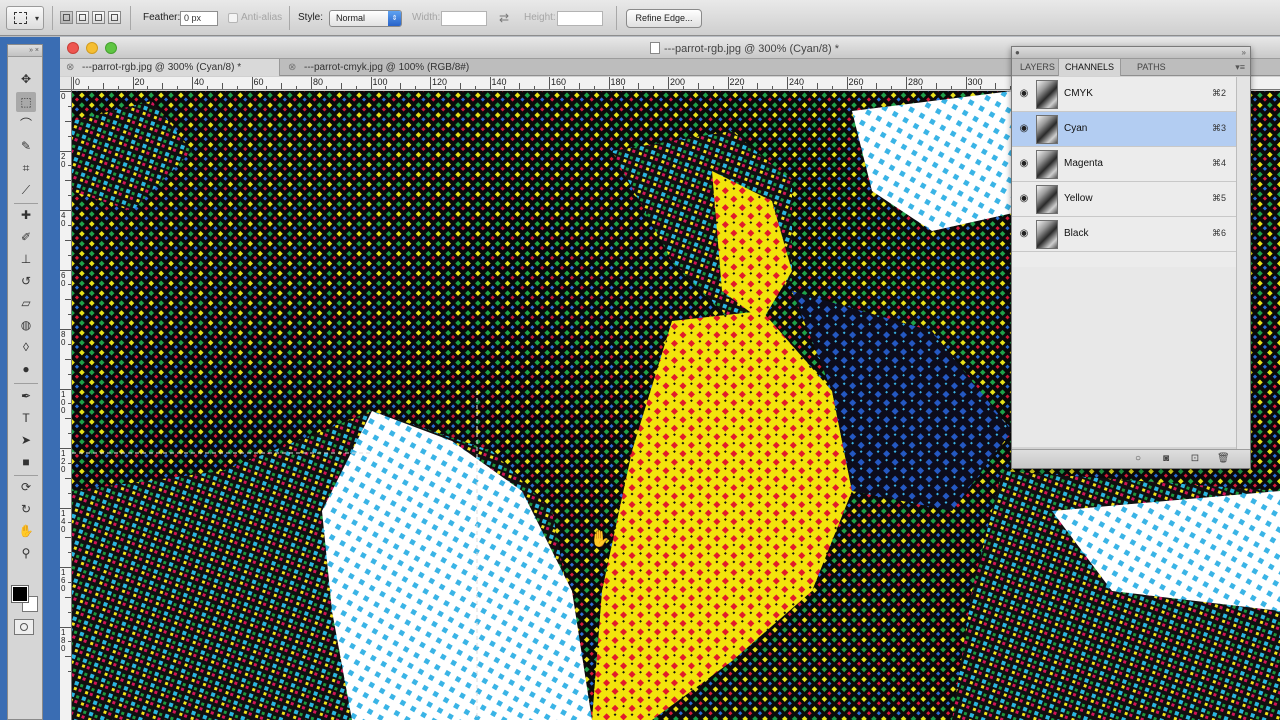  What do you see at coordinates (318, 82) in the screenshot?
I see `ruler-label: 80` at bounding box center [318, 82].